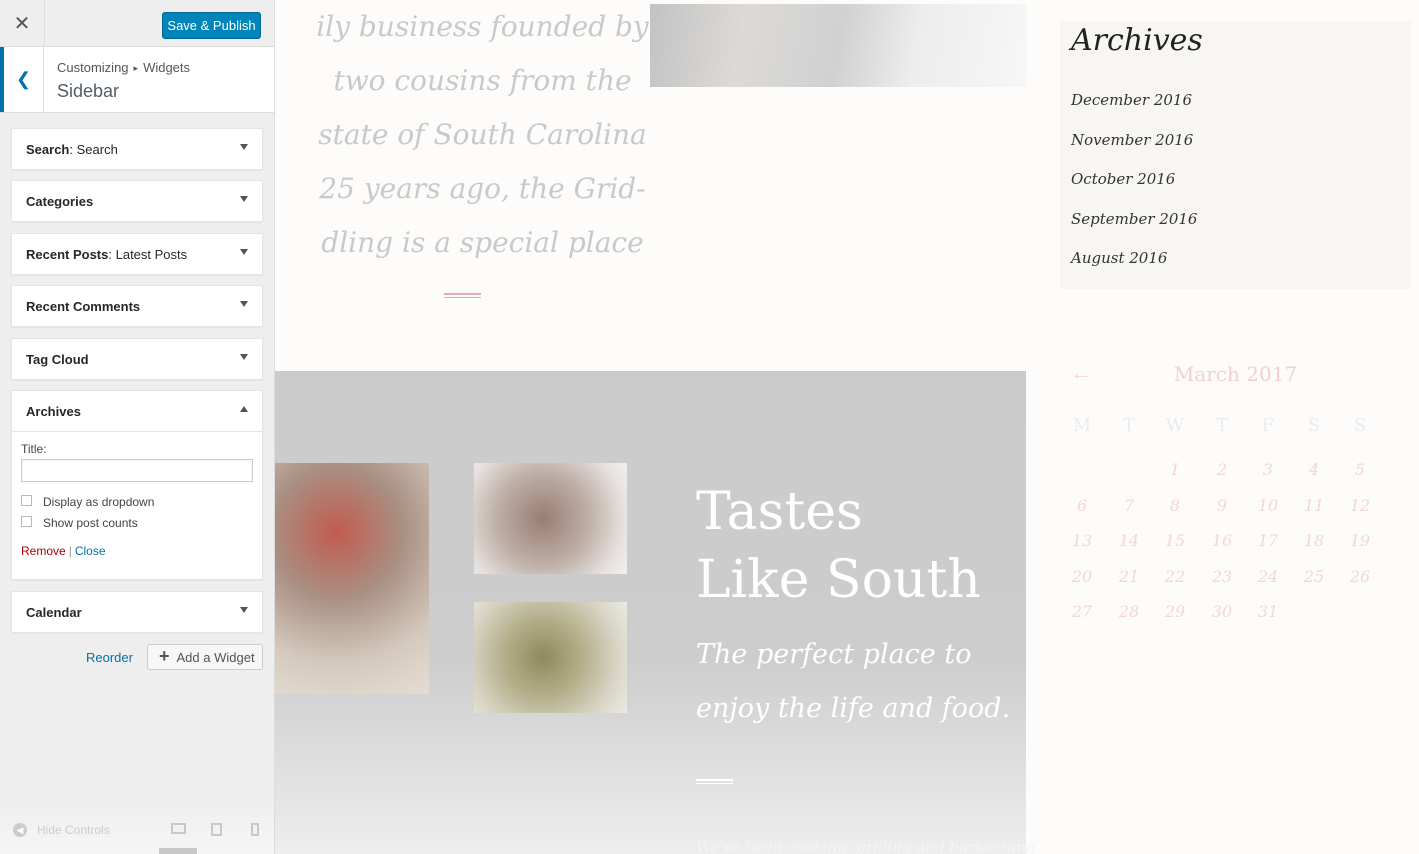  Describe the element at coordinates (43, 551) in the screenshot. I see `remove-link: Remove` at that location.